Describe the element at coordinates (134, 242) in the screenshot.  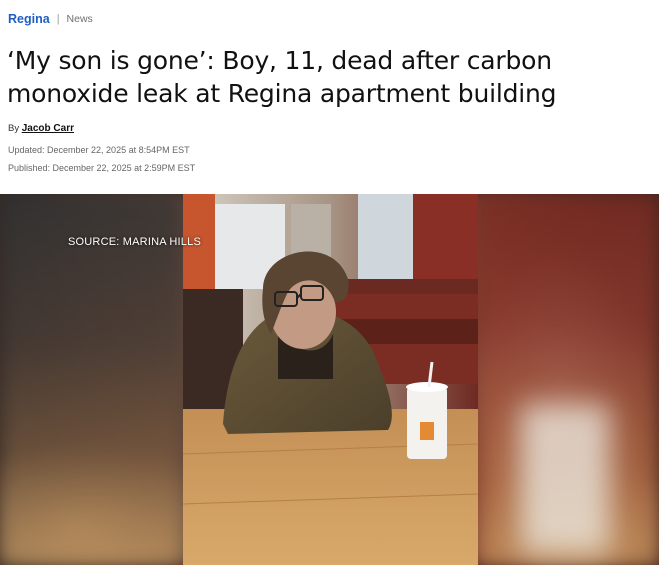
I see `photo-caption: SOURCE: MARINA HILLS` at that location.